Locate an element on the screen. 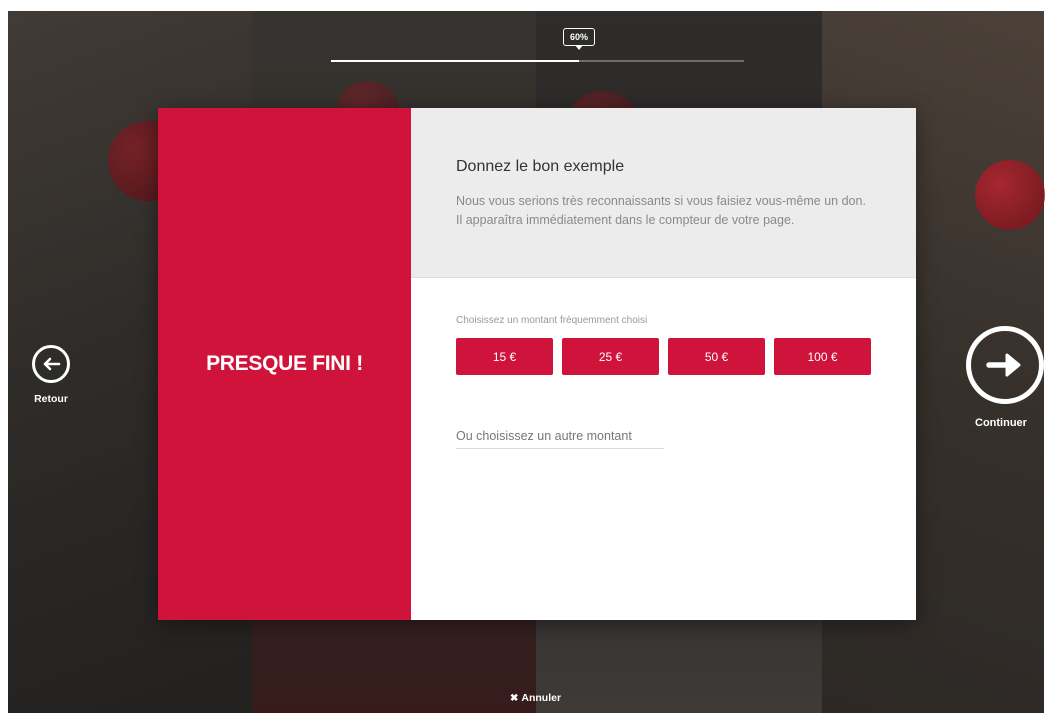  amount-button-15: 15 € is located at coordinates (504, 356).